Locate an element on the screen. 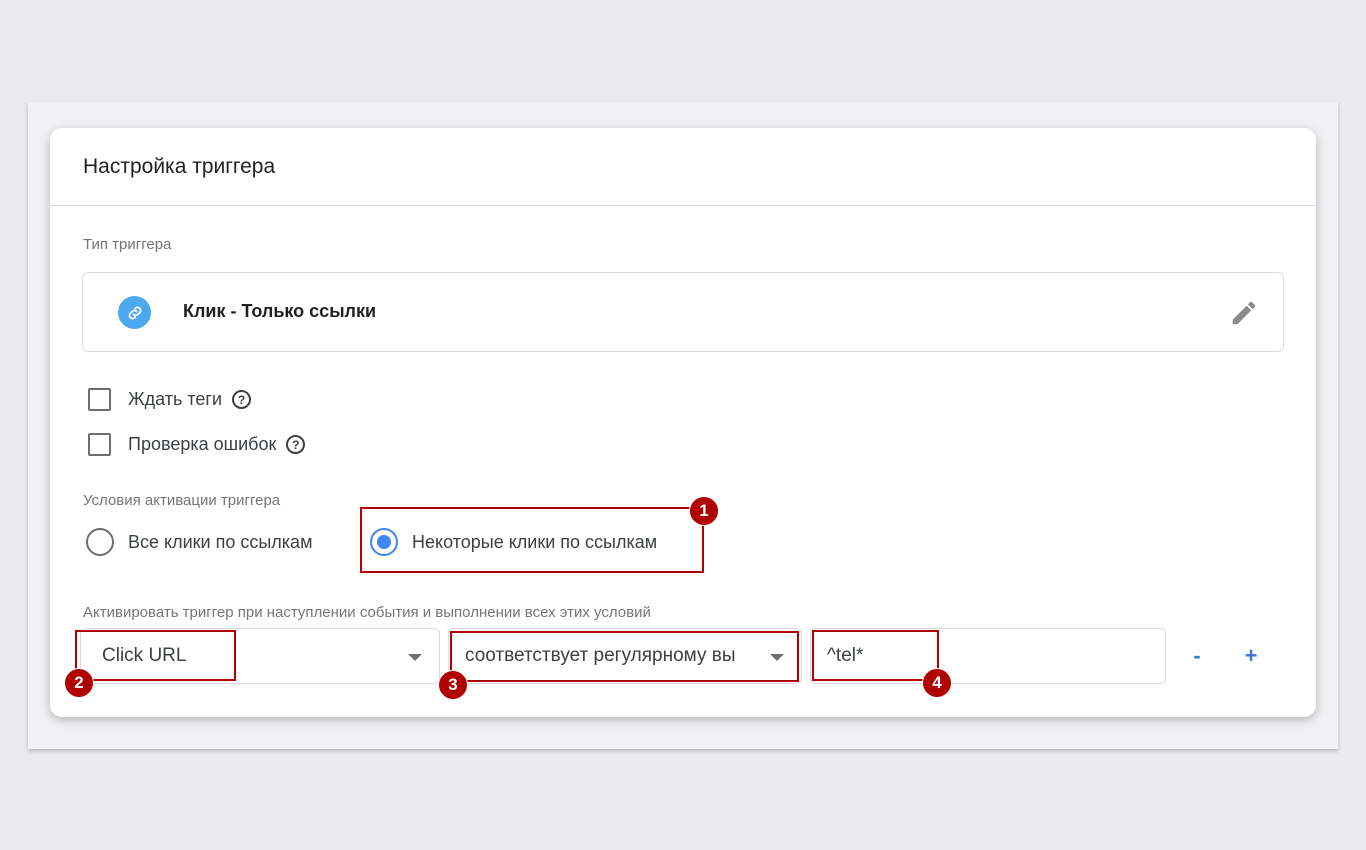 This screenshot has width=1366, height=850. card-title: Настройка триггера is located at coordinates (179, 166).